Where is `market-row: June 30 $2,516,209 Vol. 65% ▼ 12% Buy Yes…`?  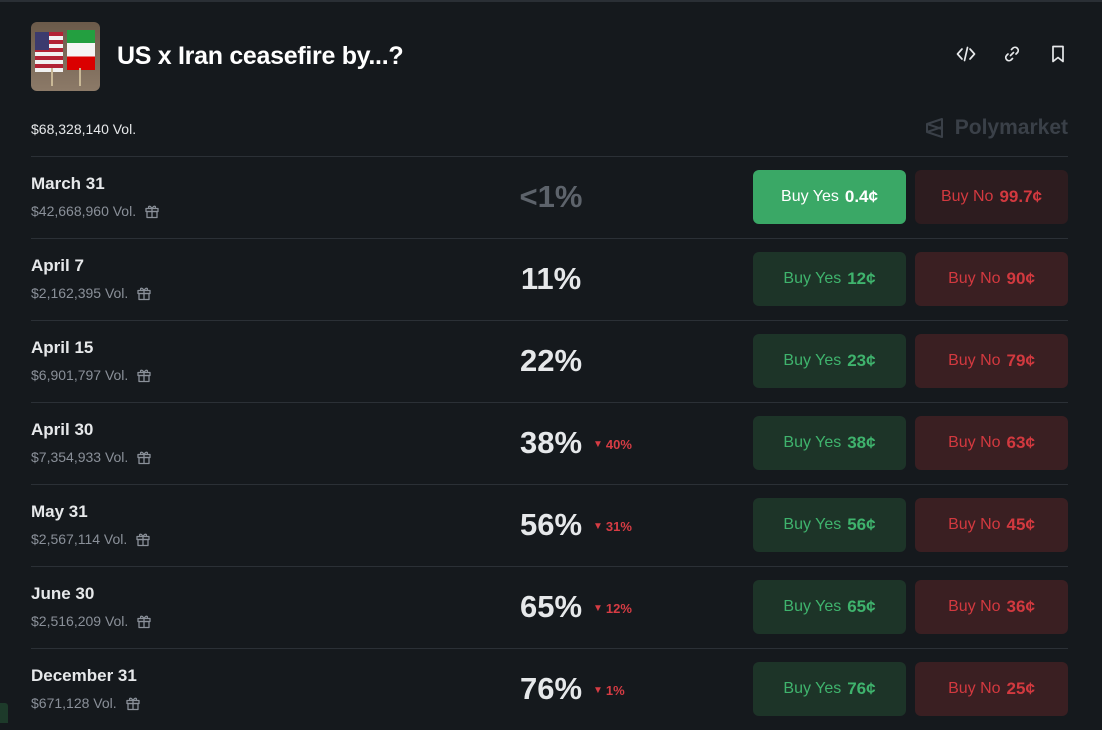 market-row: June 30 $2,516,209 Vol. 65% ▼ 12% Buy Yes… is located at coordinates (549, 607).